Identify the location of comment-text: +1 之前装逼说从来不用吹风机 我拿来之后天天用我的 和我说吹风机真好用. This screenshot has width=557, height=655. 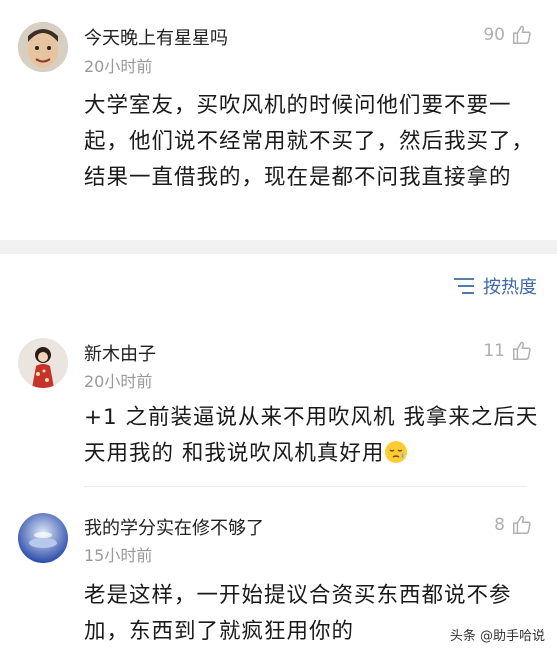
(311, 436).